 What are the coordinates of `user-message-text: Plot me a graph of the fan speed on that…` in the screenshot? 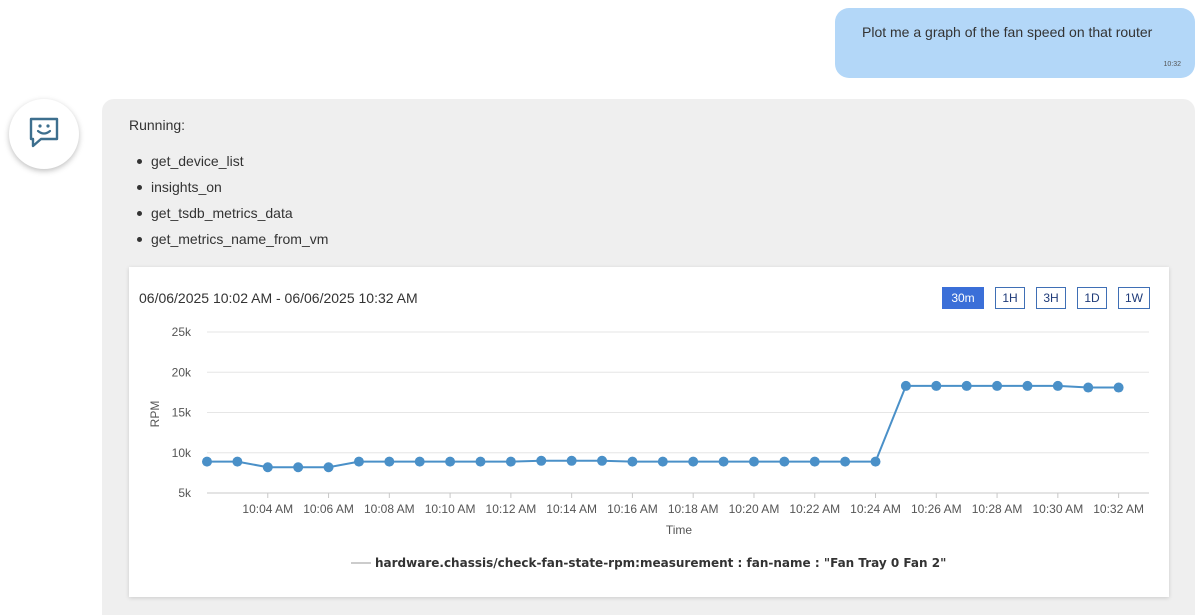 It's located at (1007, 32).